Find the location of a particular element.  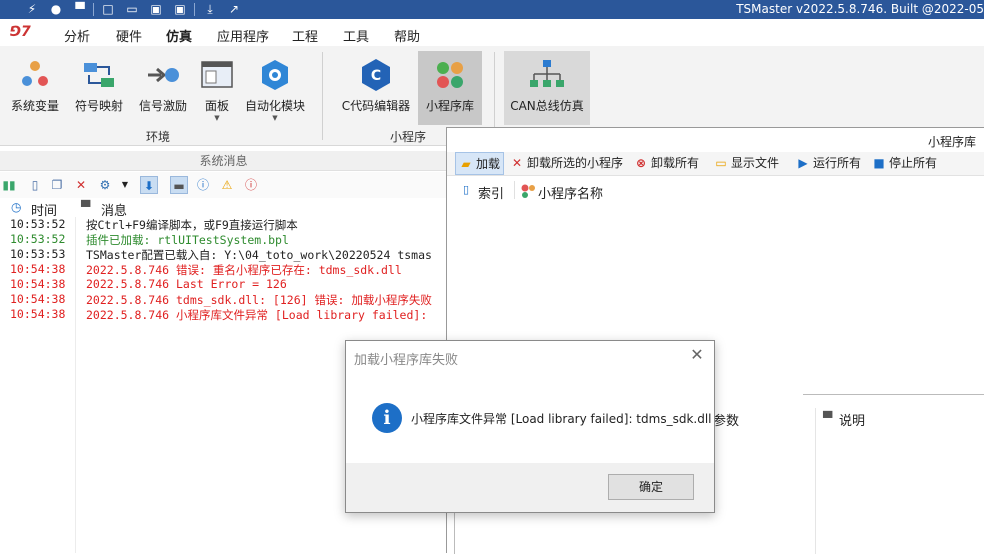

unload-selected-label: 卸载所选的小程序 is located at coordinates (575, 163).